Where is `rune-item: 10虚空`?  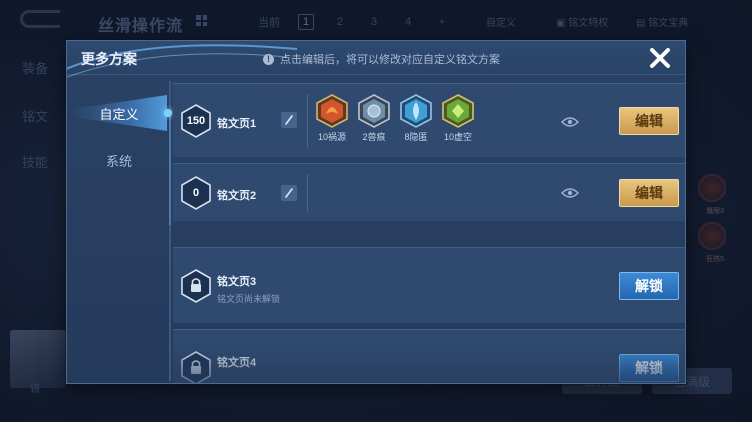
rune-item: 10虚空 is located at coordinates (458, 118).